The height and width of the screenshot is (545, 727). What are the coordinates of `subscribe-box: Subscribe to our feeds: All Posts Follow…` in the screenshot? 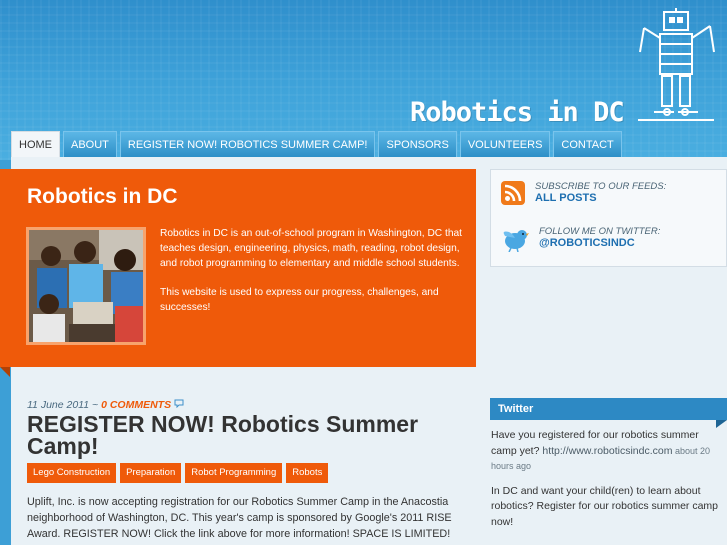 It's located at (608, 218).